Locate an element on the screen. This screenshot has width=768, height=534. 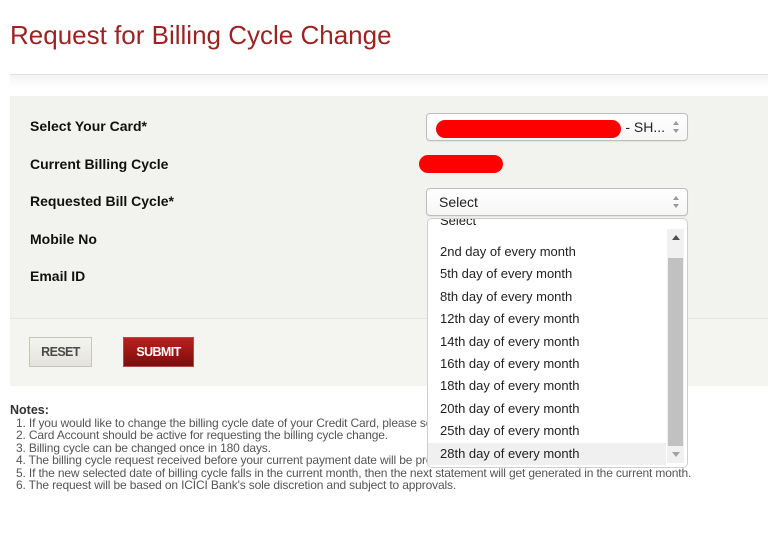
redacted-card-number is located at coordinates (528, 129).